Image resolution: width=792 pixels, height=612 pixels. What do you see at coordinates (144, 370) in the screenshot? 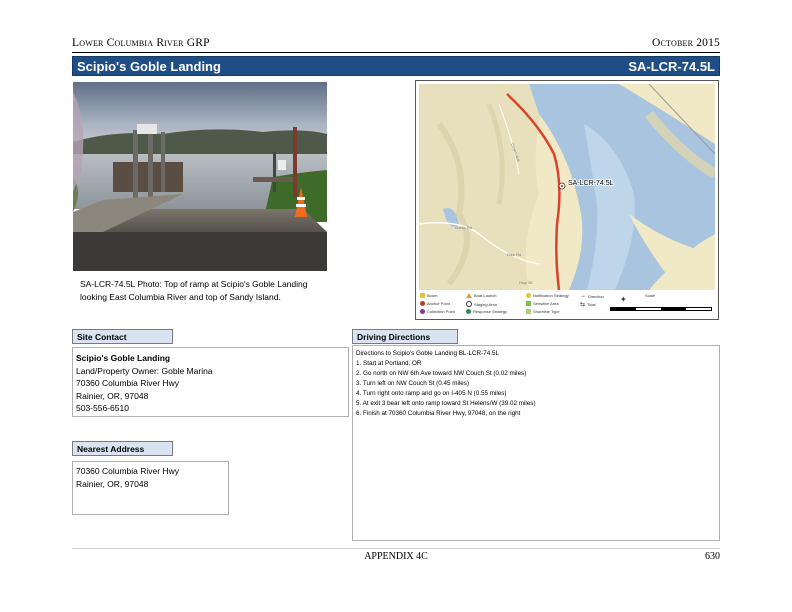
I see `contact-owner: Land/Property Owner: Goble Marina` at bounding box center [144, 370].